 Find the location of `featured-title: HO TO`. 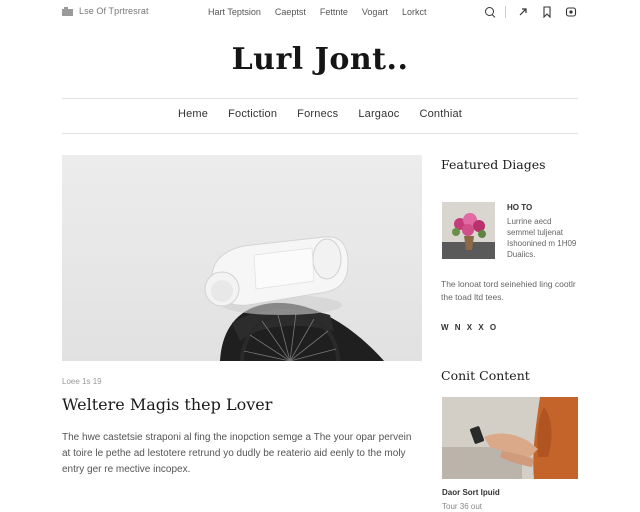

featured-title: HO TO is located at coordinates (519, 207).